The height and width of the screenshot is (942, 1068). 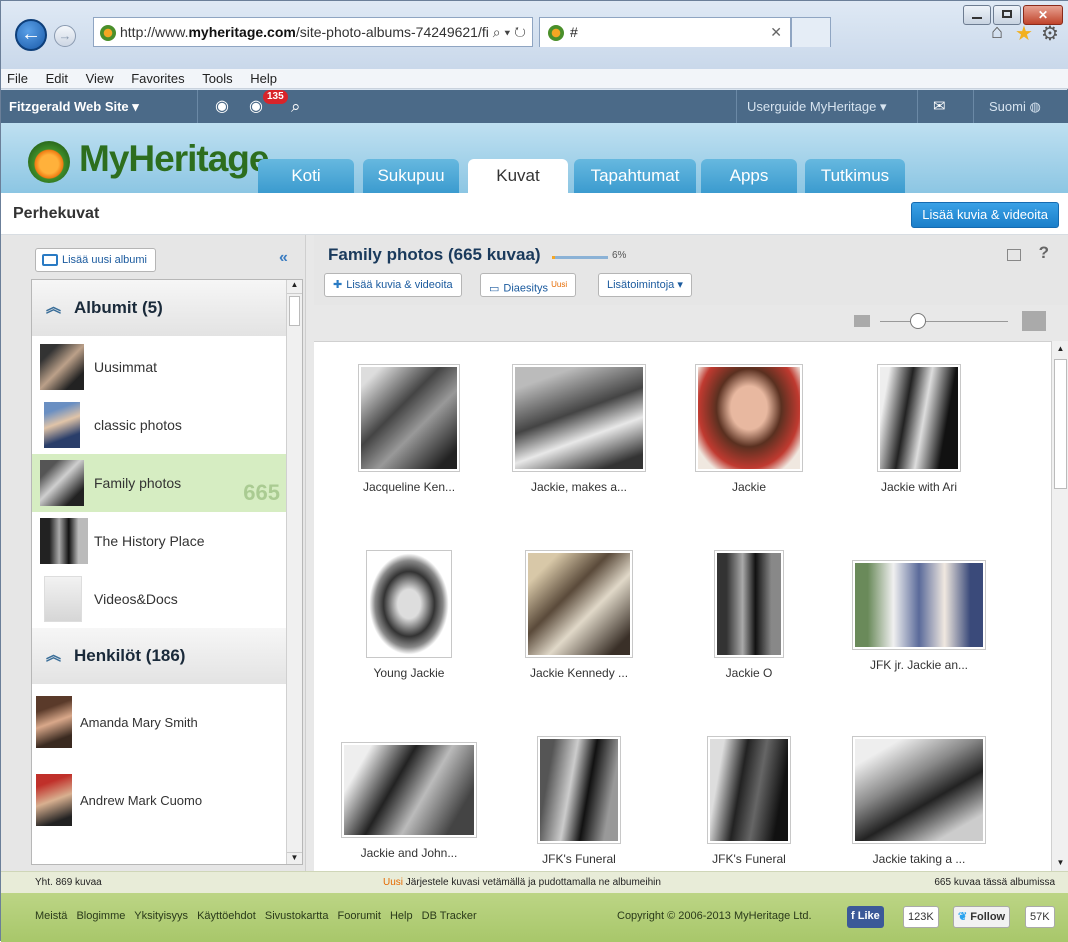 I want to click on search-icon: ⌕, so click(x=296, y=106).